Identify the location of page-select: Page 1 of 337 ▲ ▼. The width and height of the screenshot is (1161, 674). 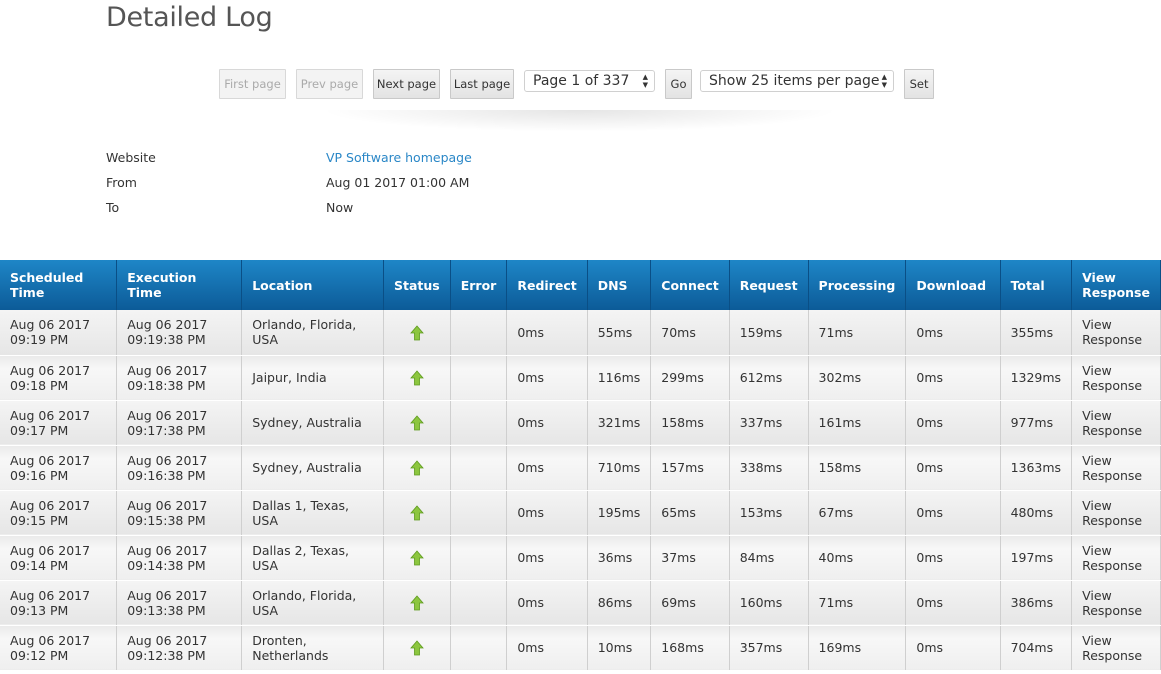
(589, 81).